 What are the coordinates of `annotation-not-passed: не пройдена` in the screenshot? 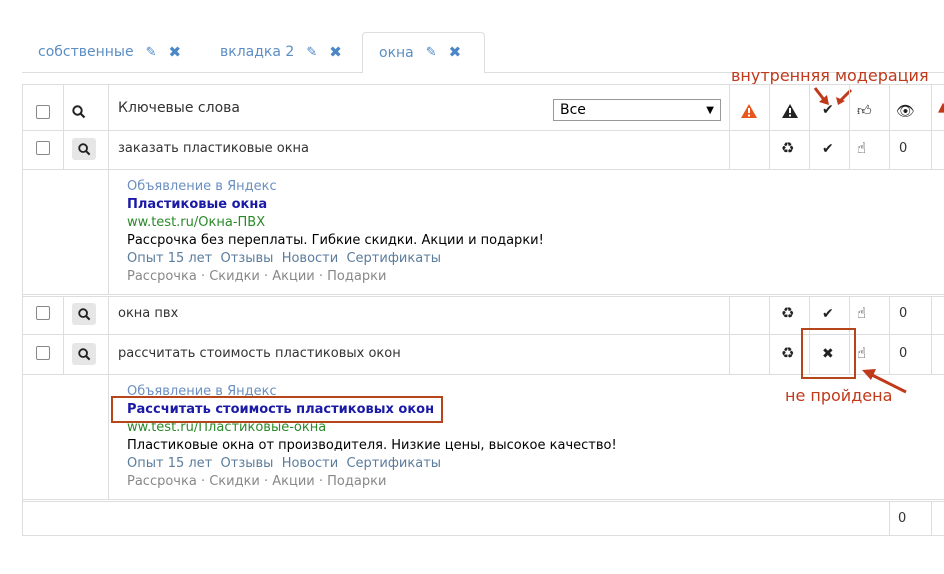 It's located at (839, 395).